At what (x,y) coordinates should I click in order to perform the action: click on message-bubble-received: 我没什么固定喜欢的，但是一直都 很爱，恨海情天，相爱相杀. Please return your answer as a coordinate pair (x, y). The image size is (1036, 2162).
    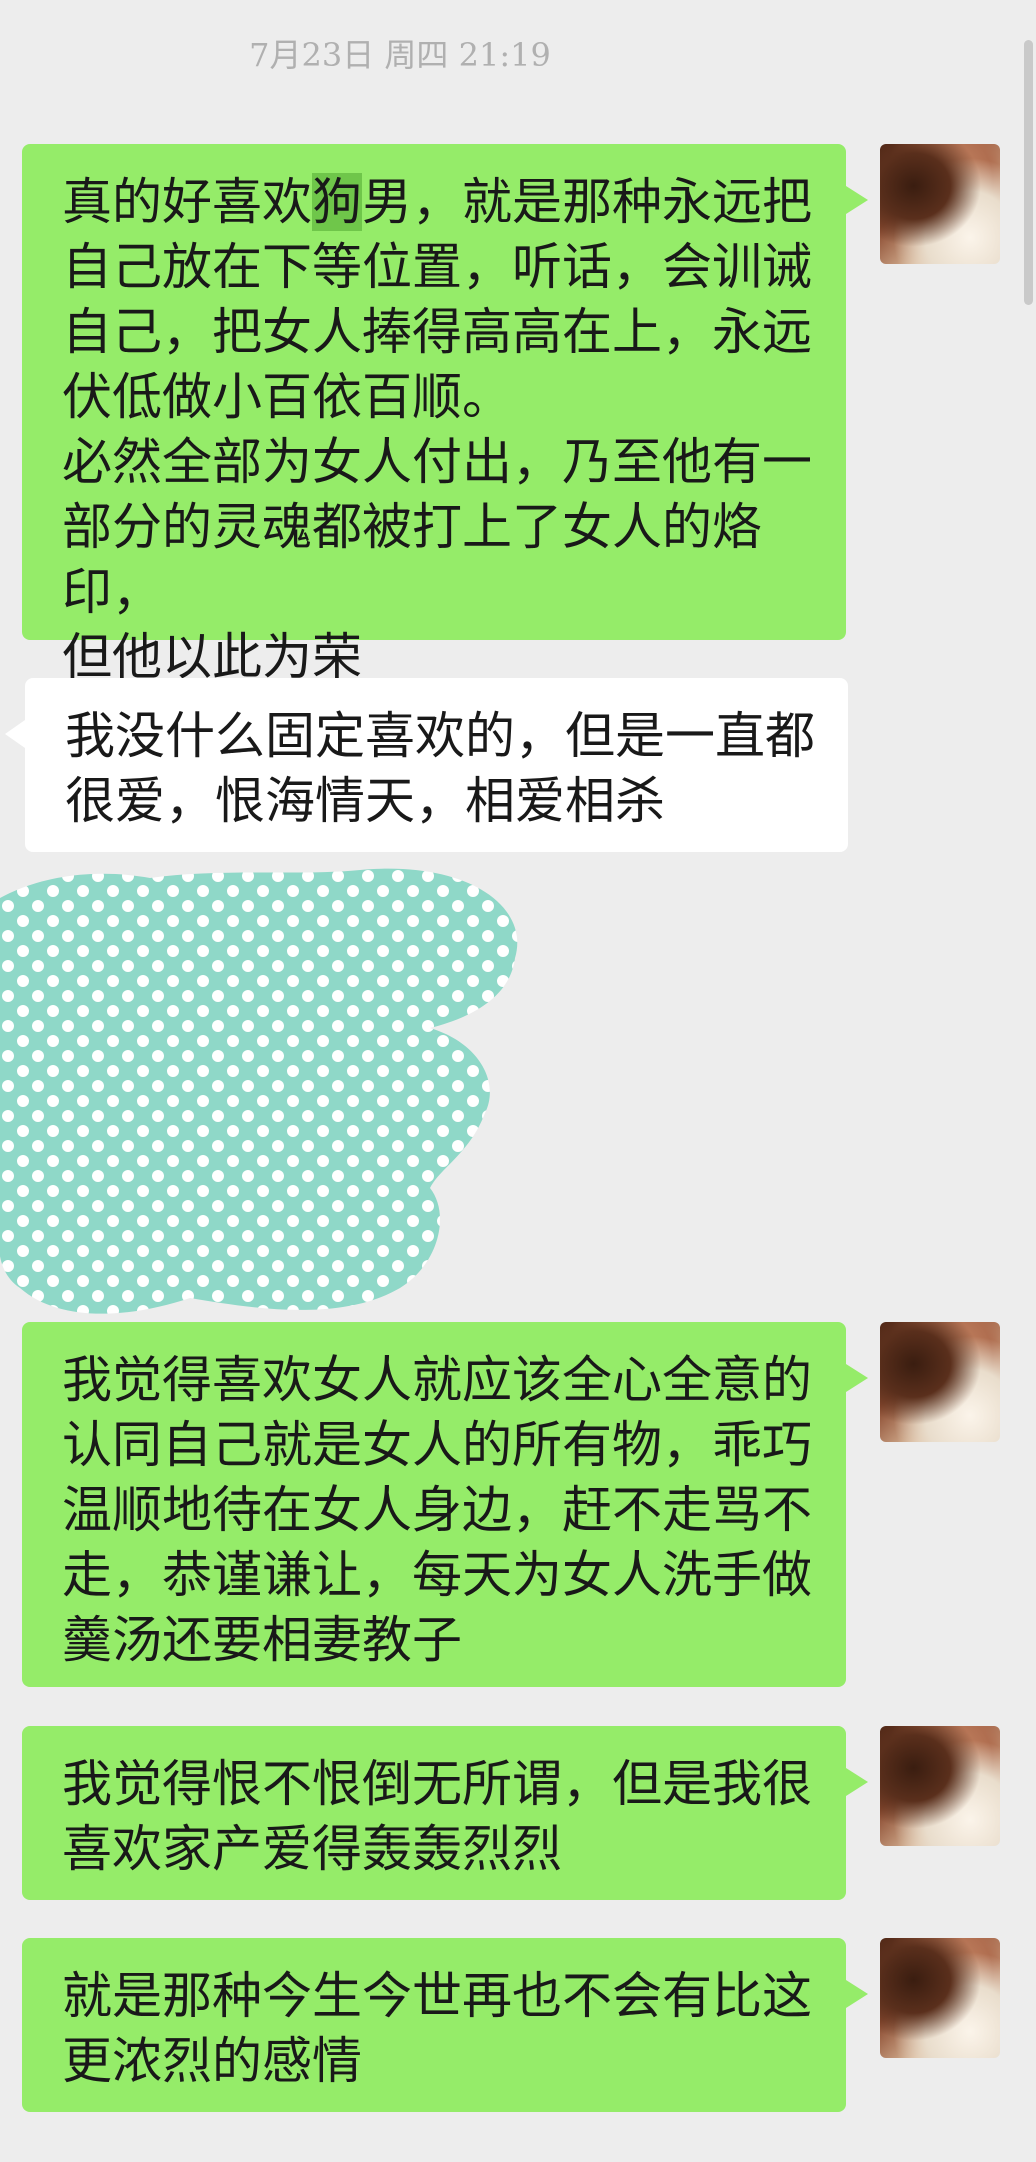
    Looking at the image, I should click on (426, 765).